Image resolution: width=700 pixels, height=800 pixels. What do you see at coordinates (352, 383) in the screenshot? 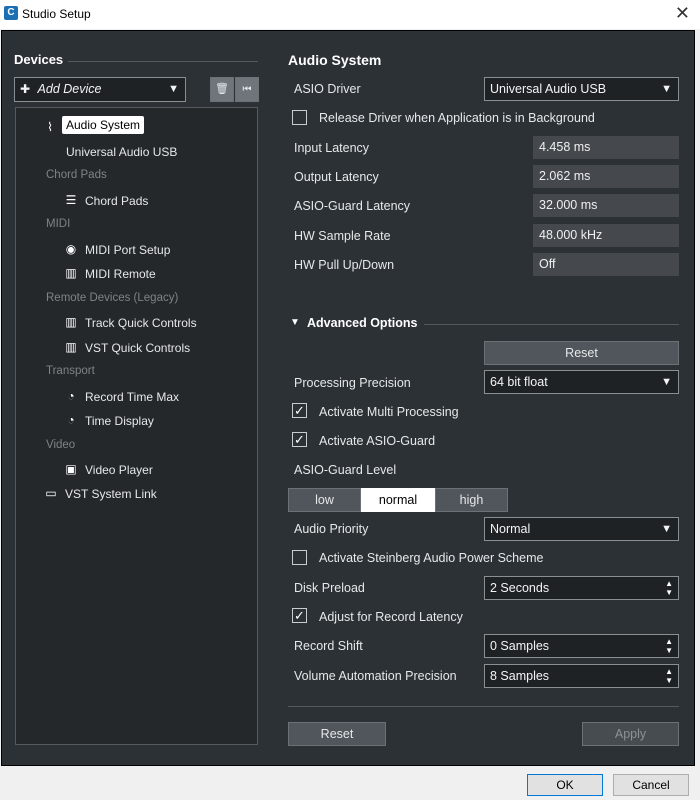
I see `processing-precision-label: Processing Precision` at bounding box center [352, 383].